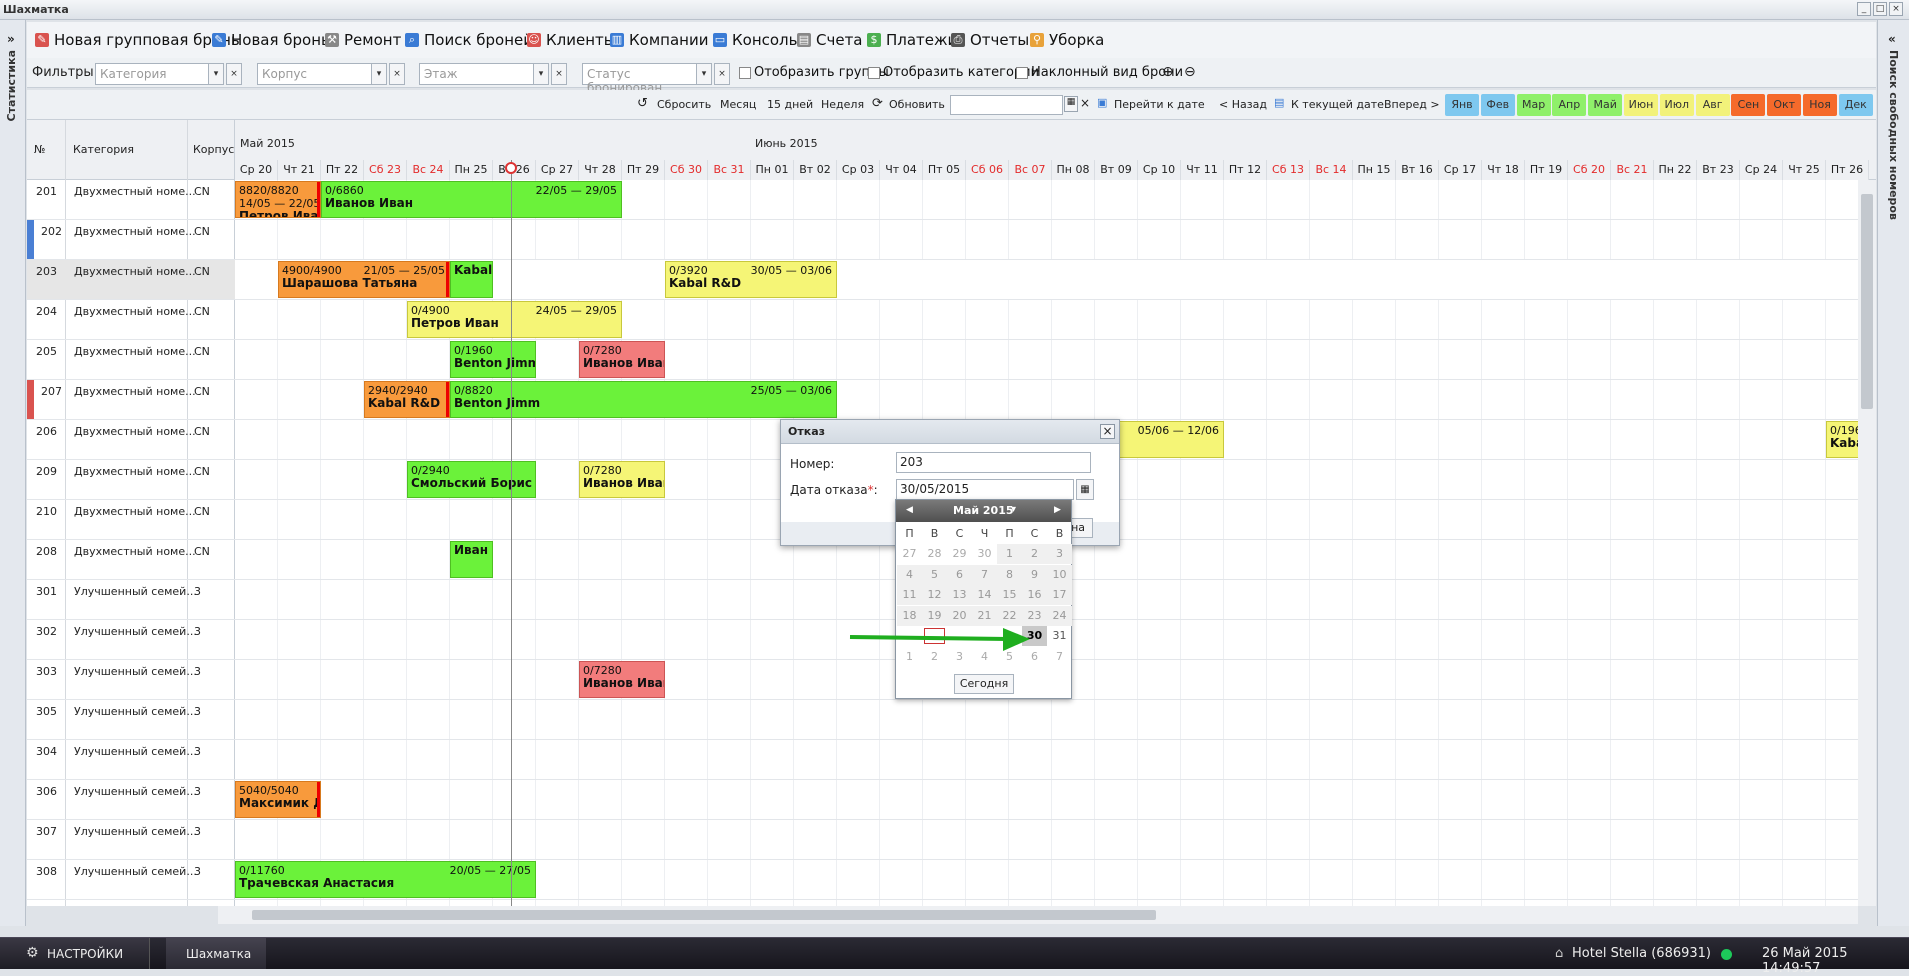 The height and width of the screenshot is (976, 1909). I want to click on room-row: 204 Двухместный номе... CN, so click(951, 320).